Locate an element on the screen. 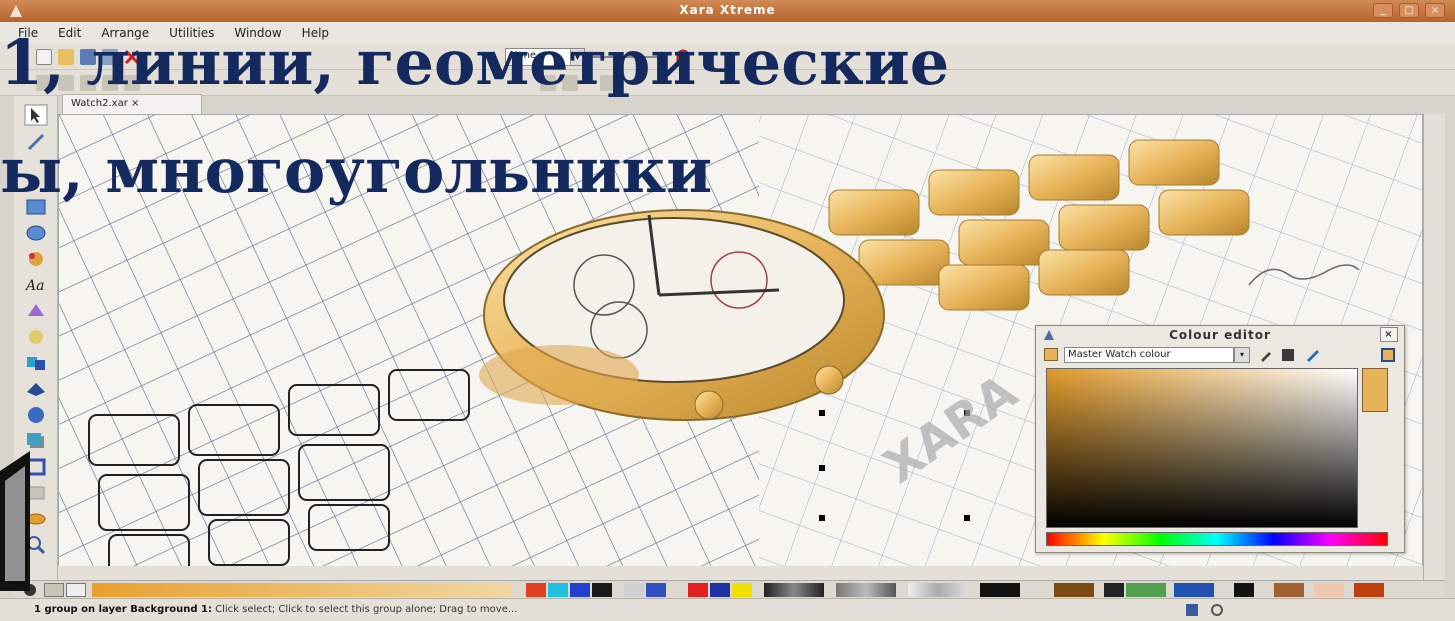 This screenshot has height=621, width=1455. eyedropper-icon is located at coordinates (1266, 355).